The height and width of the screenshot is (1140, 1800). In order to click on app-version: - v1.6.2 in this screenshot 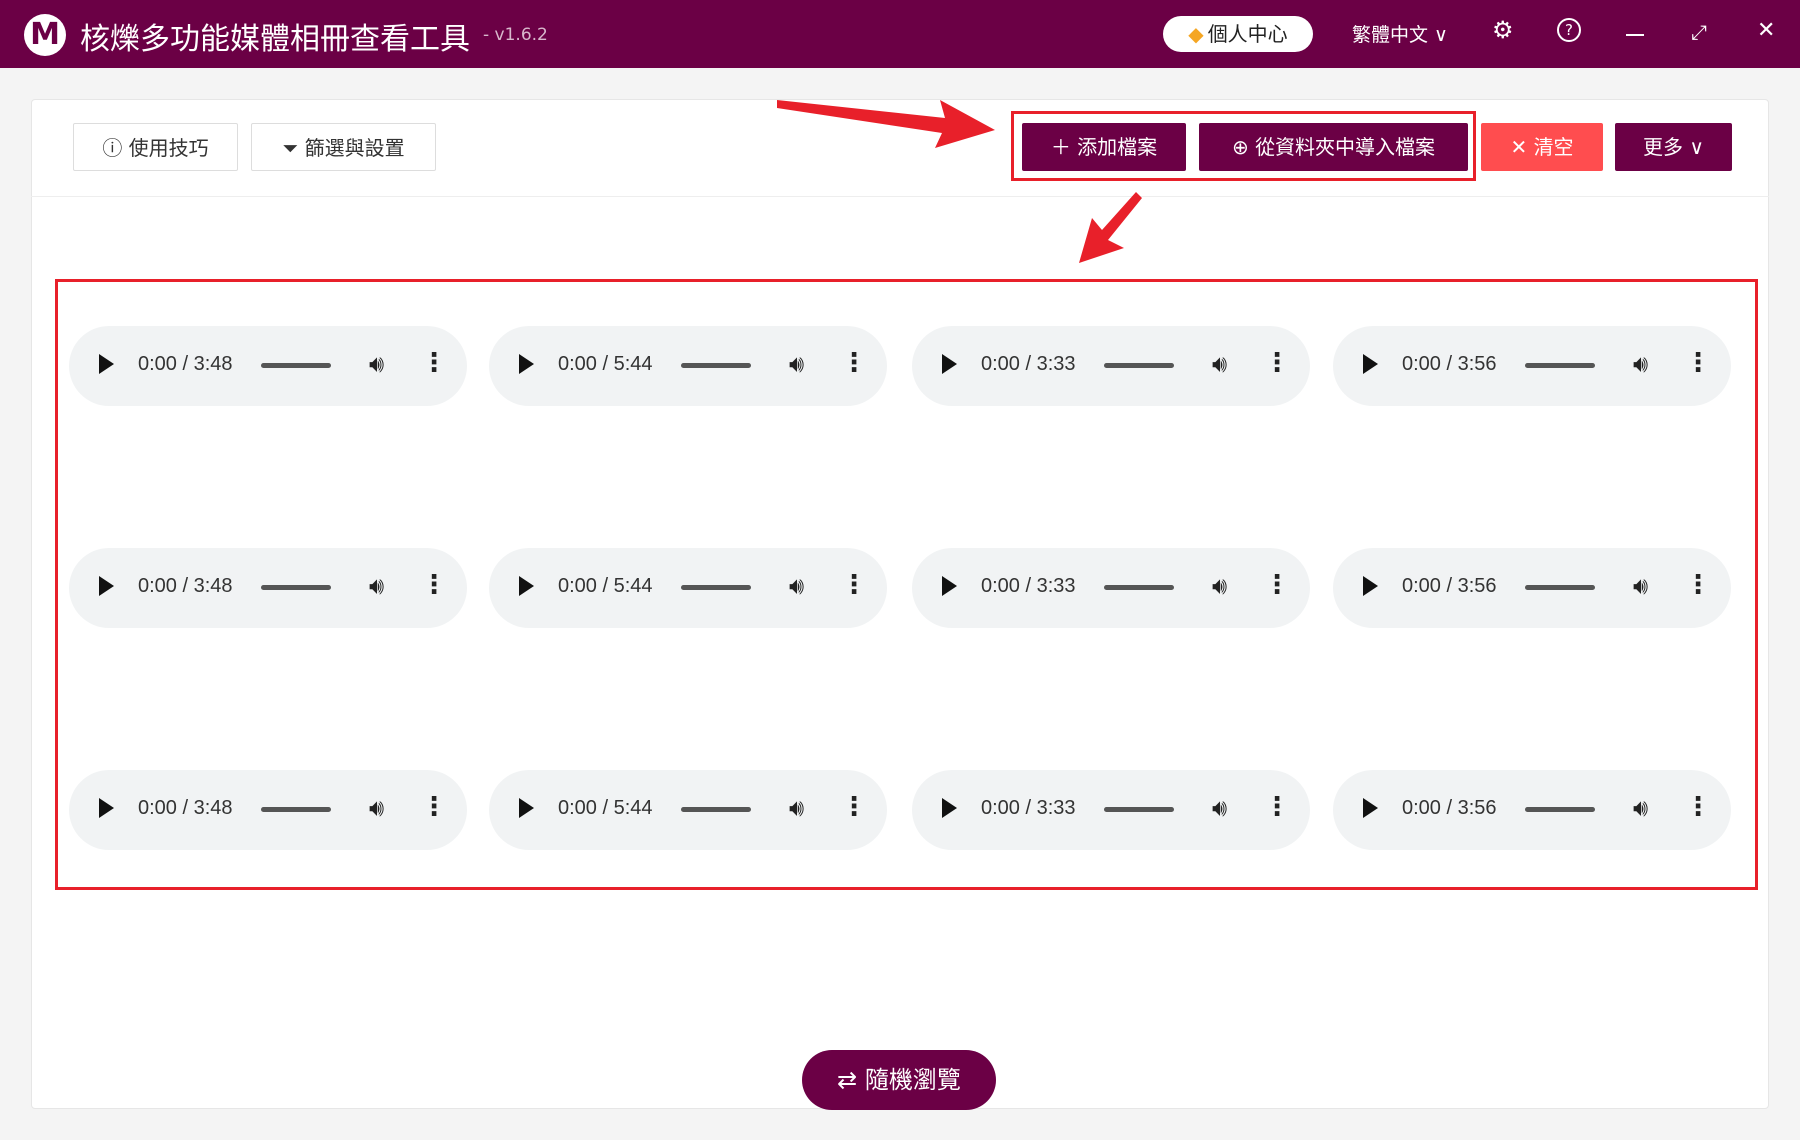, I will do `click(515, 35)`.